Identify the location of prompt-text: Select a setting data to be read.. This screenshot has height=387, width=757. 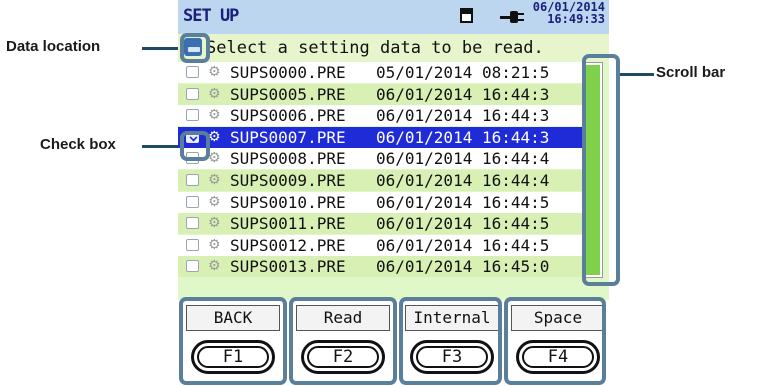
(375, 48).